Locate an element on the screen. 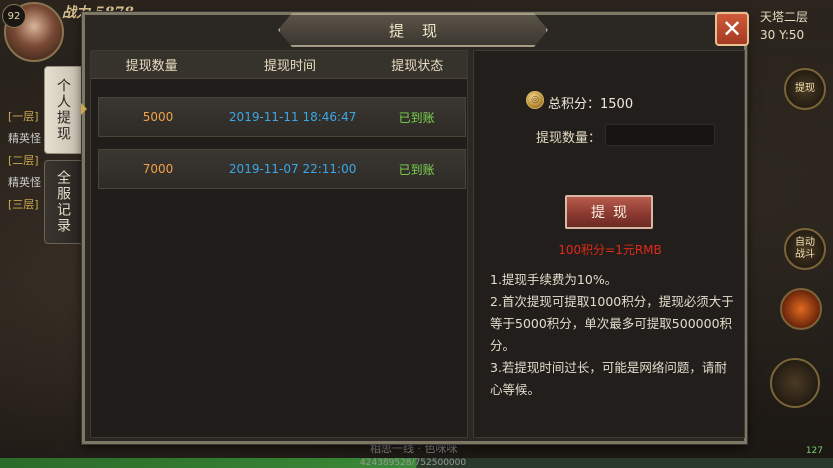  row-time: 2019-11-11 18:46:47 is located at coordinates (292, 117).